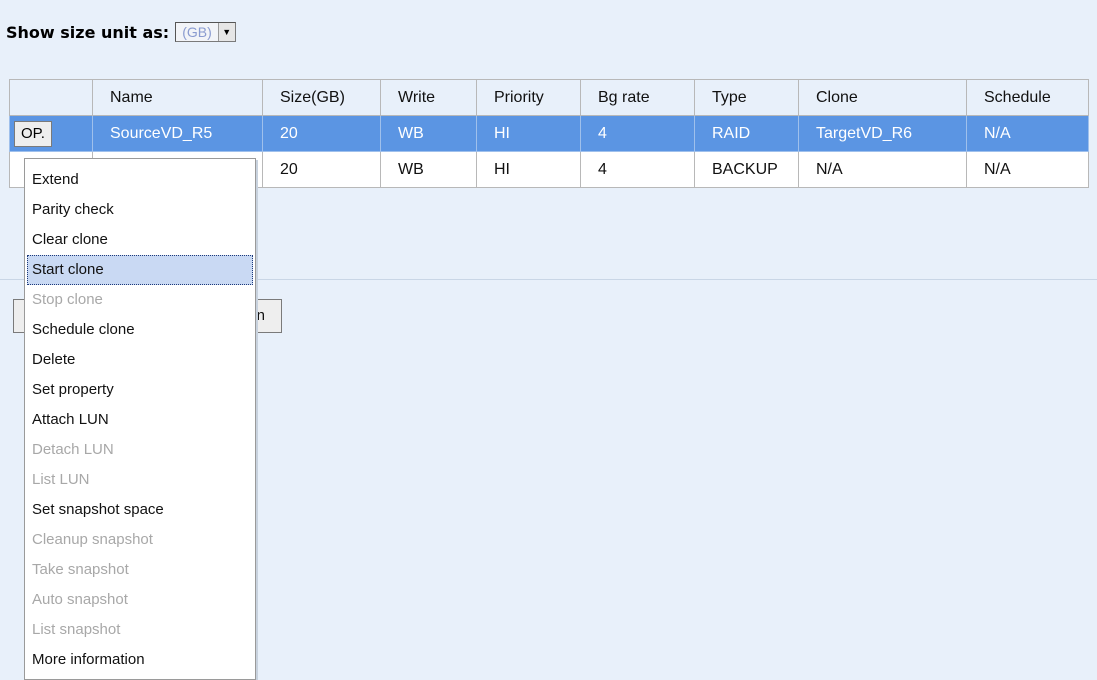  What do you see at coordinates (140, 270) in the screenshot?
I see `menu-item-start-clone: Start clone` at bounding box center [140, 270].